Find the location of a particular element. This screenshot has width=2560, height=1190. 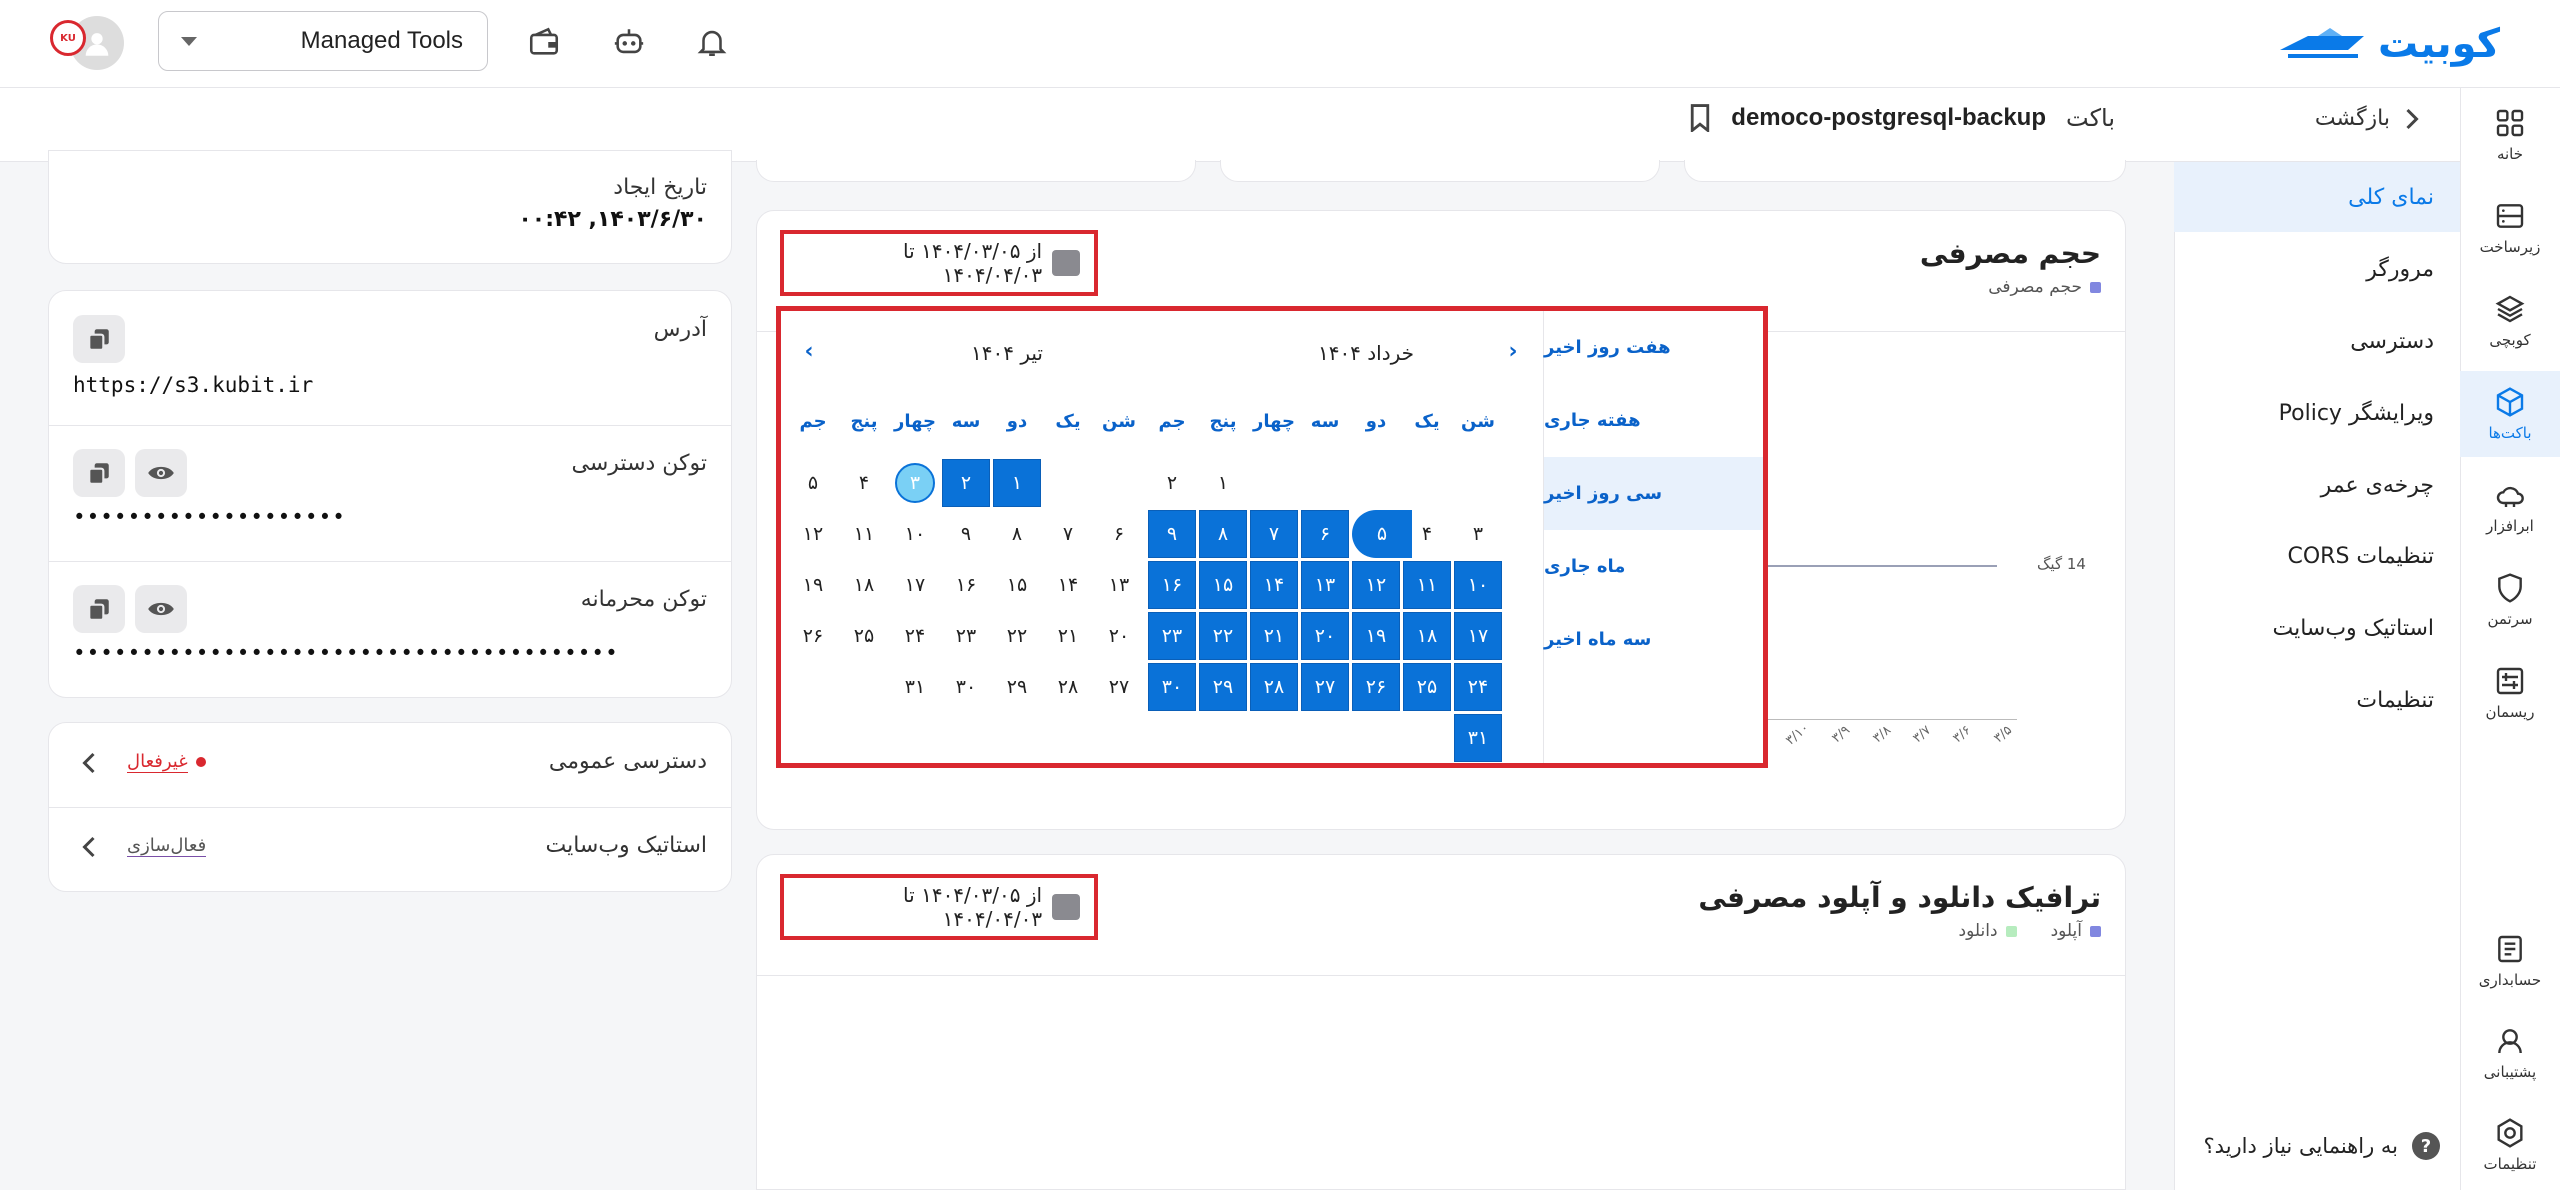

preset-last-30-days: سی روز اخیر is located at coordinates (1653, 493).